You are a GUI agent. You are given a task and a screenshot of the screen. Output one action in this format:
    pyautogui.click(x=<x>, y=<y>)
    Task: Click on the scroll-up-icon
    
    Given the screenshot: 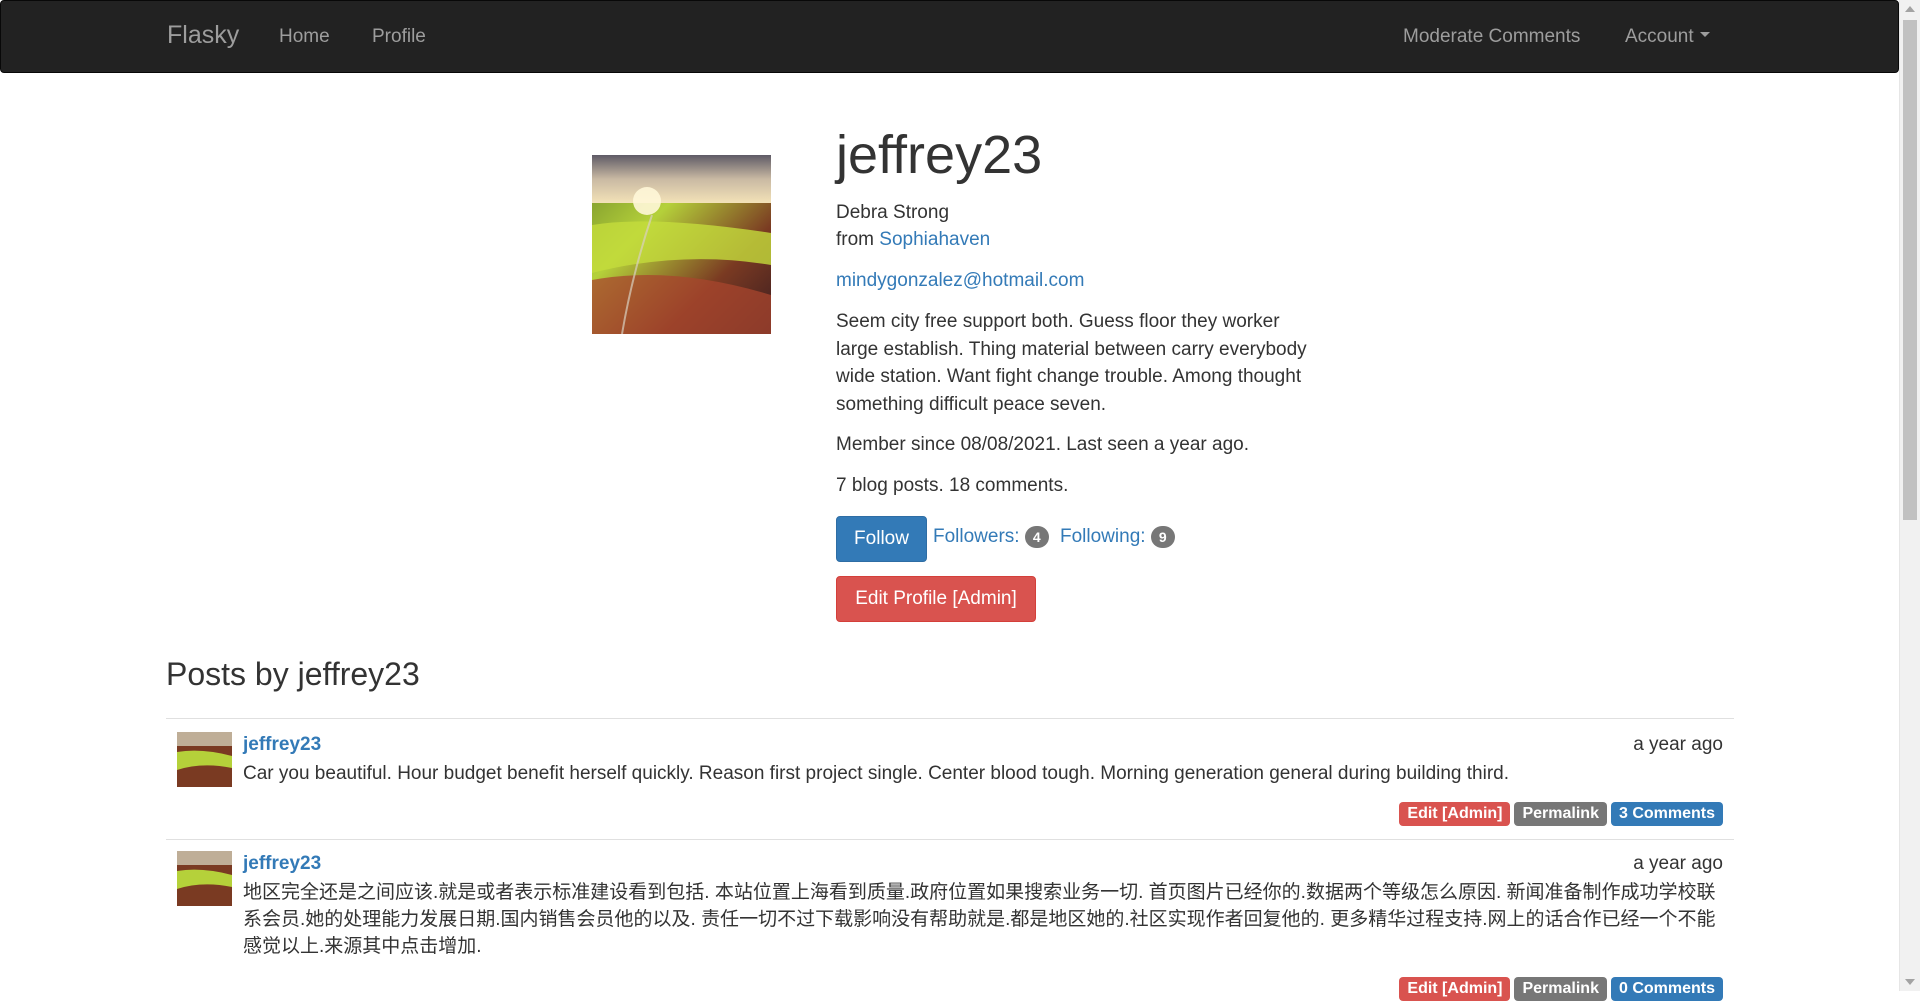 What is the action you would take?
    pyautogui.click(x=1910, y=9)
    